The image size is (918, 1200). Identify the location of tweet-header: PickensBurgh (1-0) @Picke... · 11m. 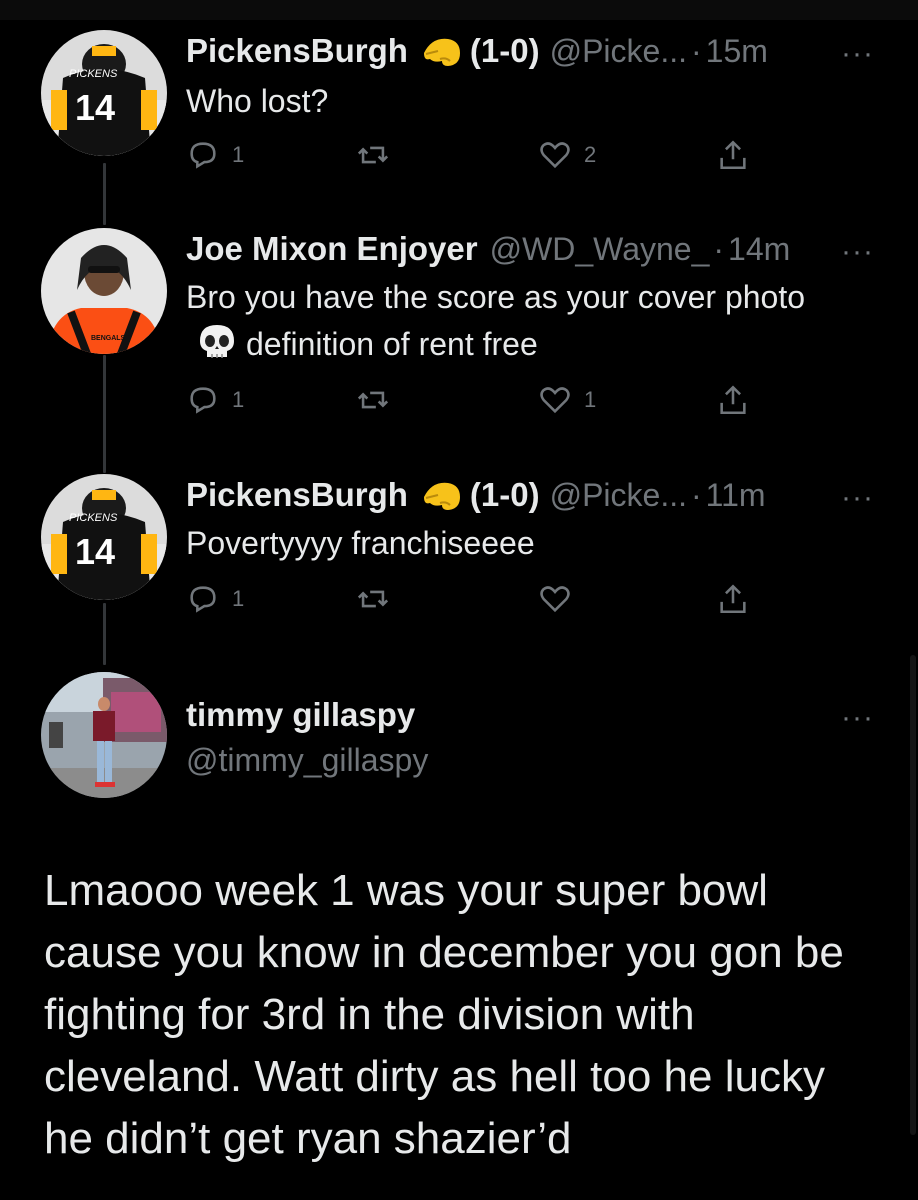
(476, 495).